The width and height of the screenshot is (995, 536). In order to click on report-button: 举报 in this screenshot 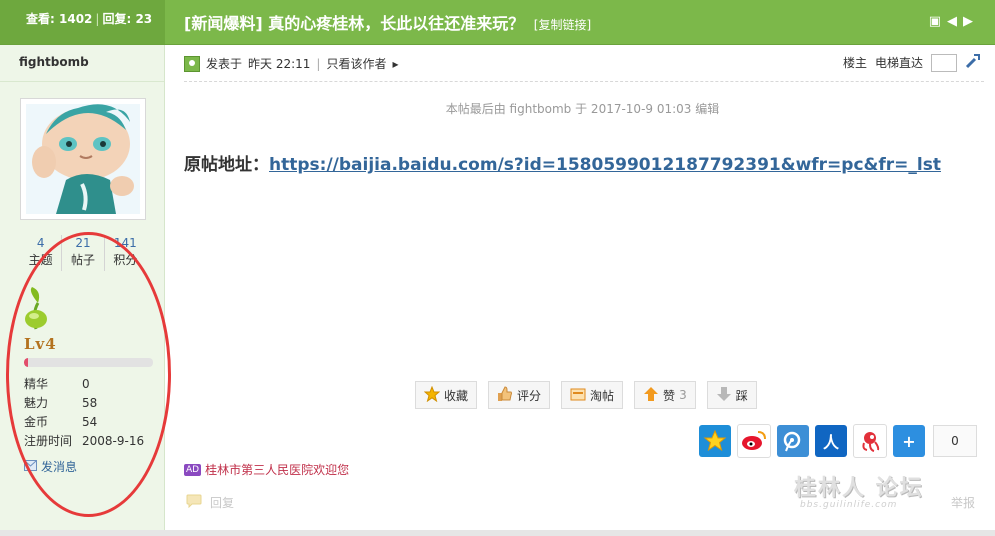, I will do `click(963, 502)`.